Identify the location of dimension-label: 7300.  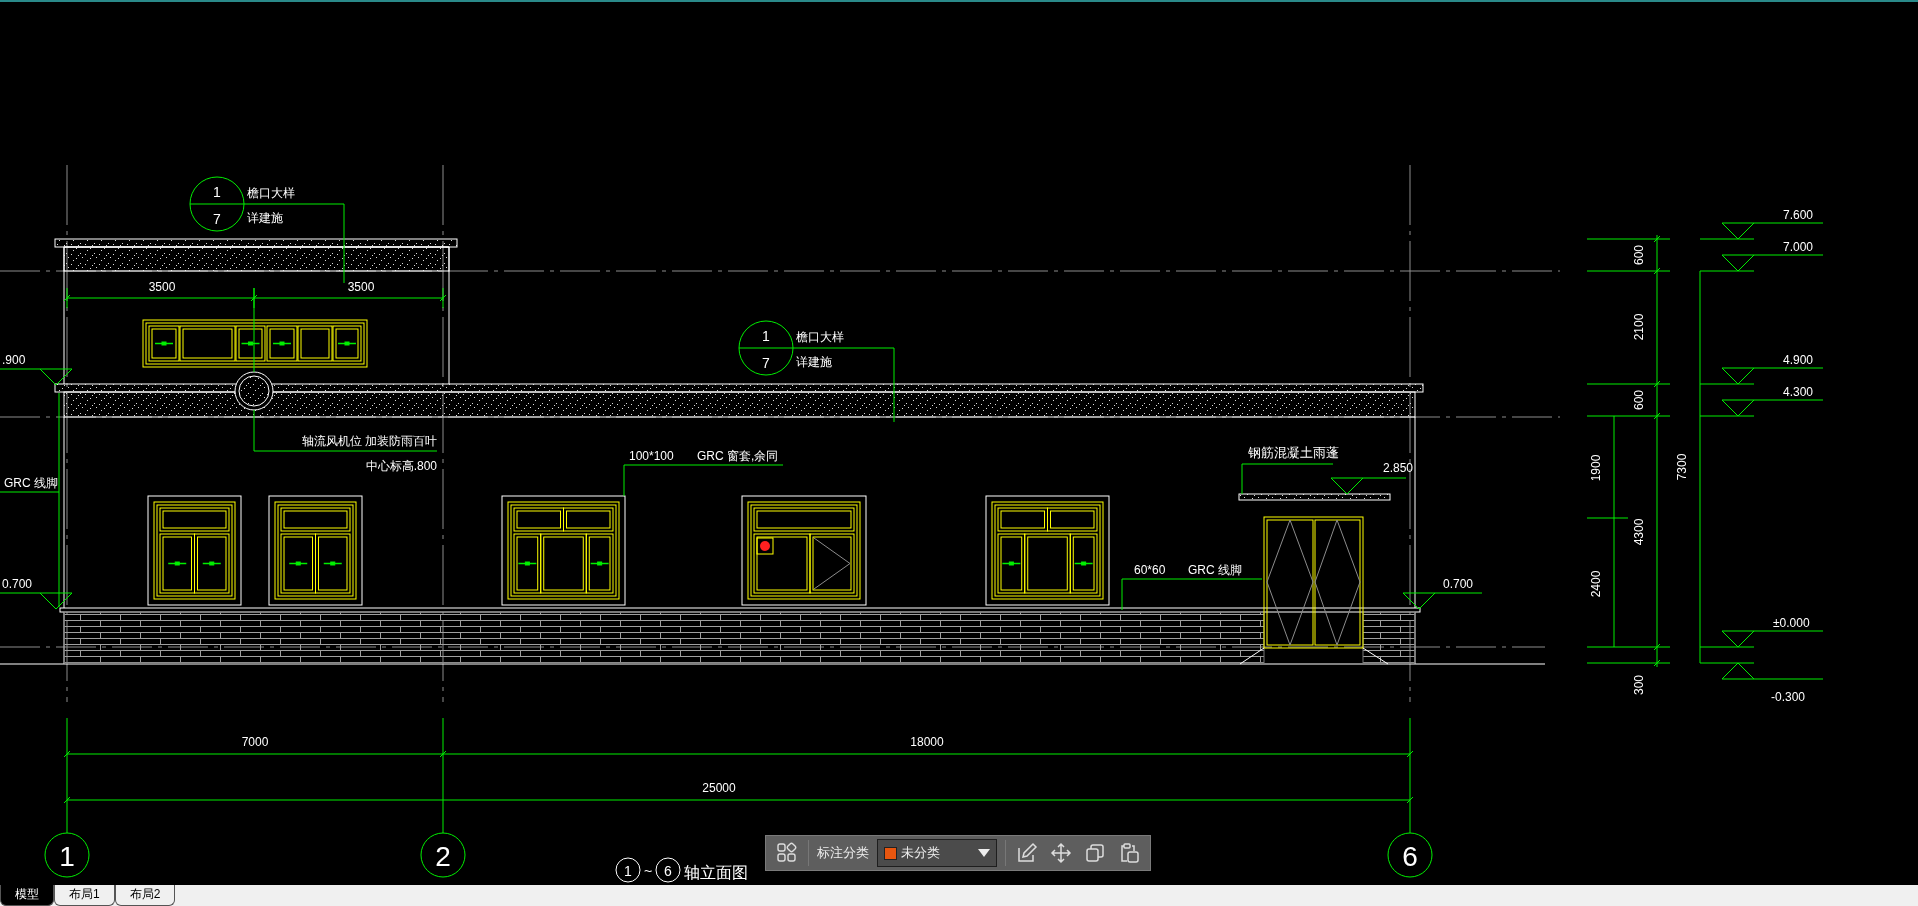
(1682, 467).